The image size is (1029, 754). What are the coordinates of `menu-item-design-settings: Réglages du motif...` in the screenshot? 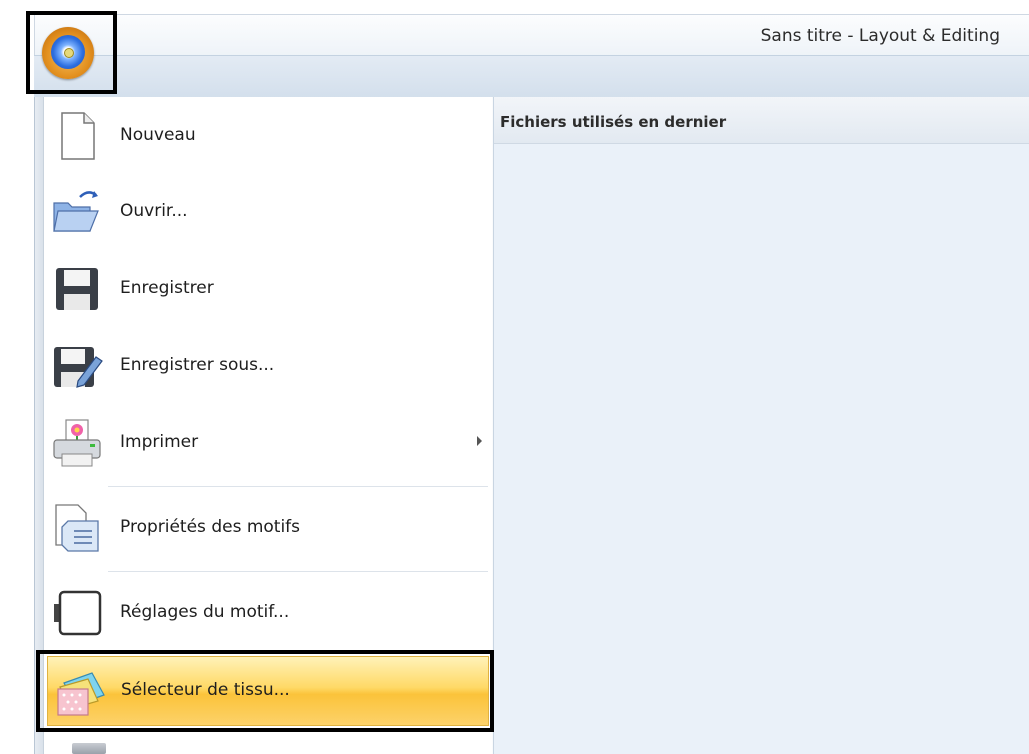 It's located at (268, 613).